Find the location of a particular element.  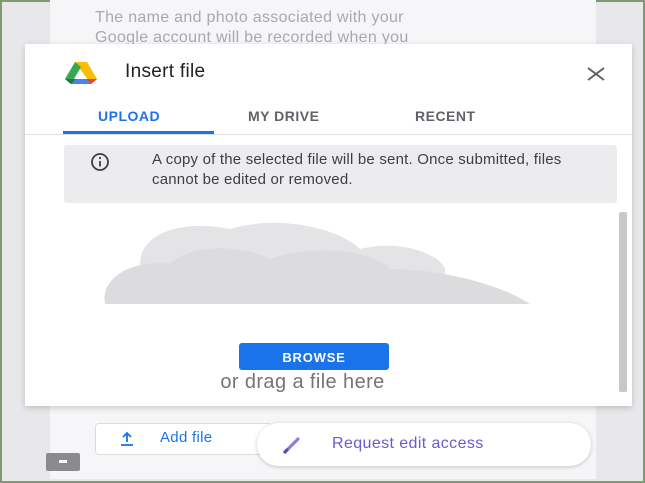

tab-upload: UPLOAD is located at coordinates (129, 116).